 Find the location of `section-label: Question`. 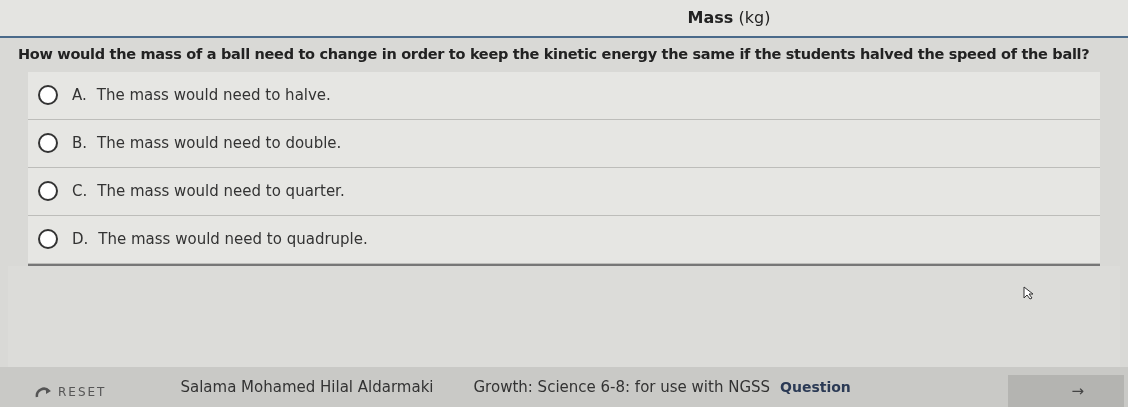

section-label: Question is located at coordinates (815, 387).